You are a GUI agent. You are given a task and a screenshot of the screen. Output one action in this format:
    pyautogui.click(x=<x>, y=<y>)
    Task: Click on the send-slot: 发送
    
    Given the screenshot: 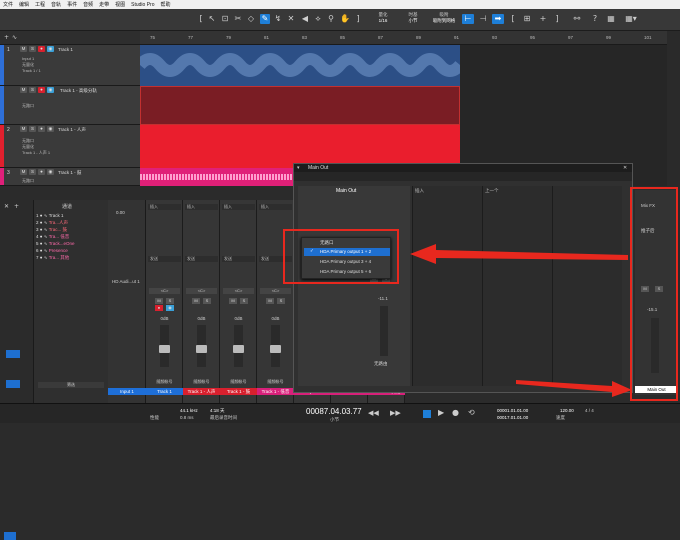 What is the action you would take?
    pyautogui.click(x=201, y=259)
    